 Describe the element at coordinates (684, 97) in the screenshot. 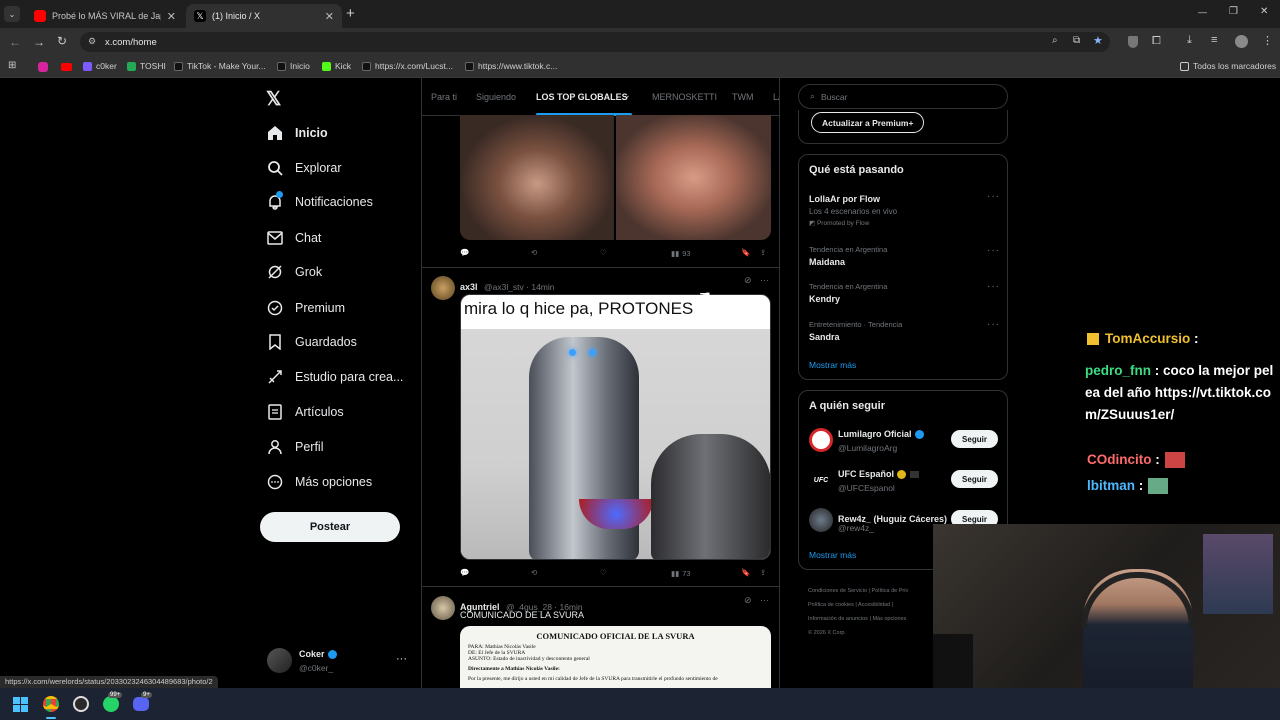

I see `tab-mernosketti: MERNOSKETTI` at that location.